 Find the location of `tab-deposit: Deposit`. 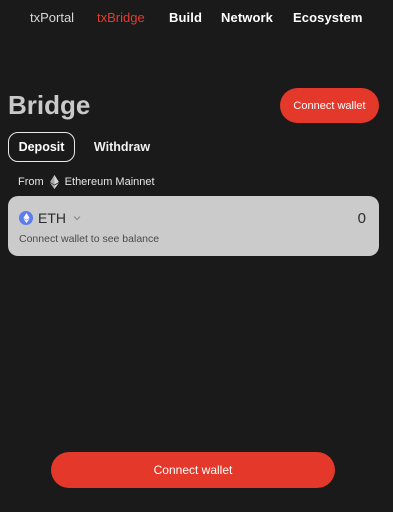

tab-deposit: Deposit is located at coordinates (41, 147).